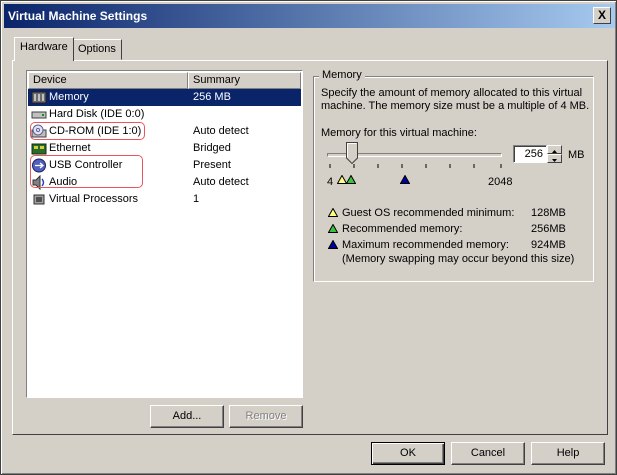  I want to click on cancel-button: Cancel, so click(488, 453).